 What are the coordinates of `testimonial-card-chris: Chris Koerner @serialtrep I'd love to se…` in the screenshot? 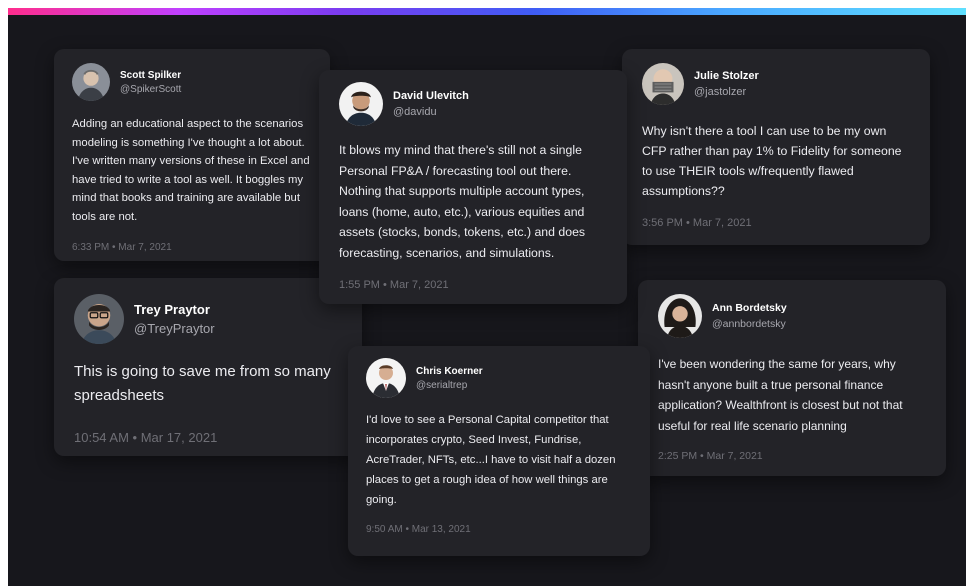 It's located at (499, 451).